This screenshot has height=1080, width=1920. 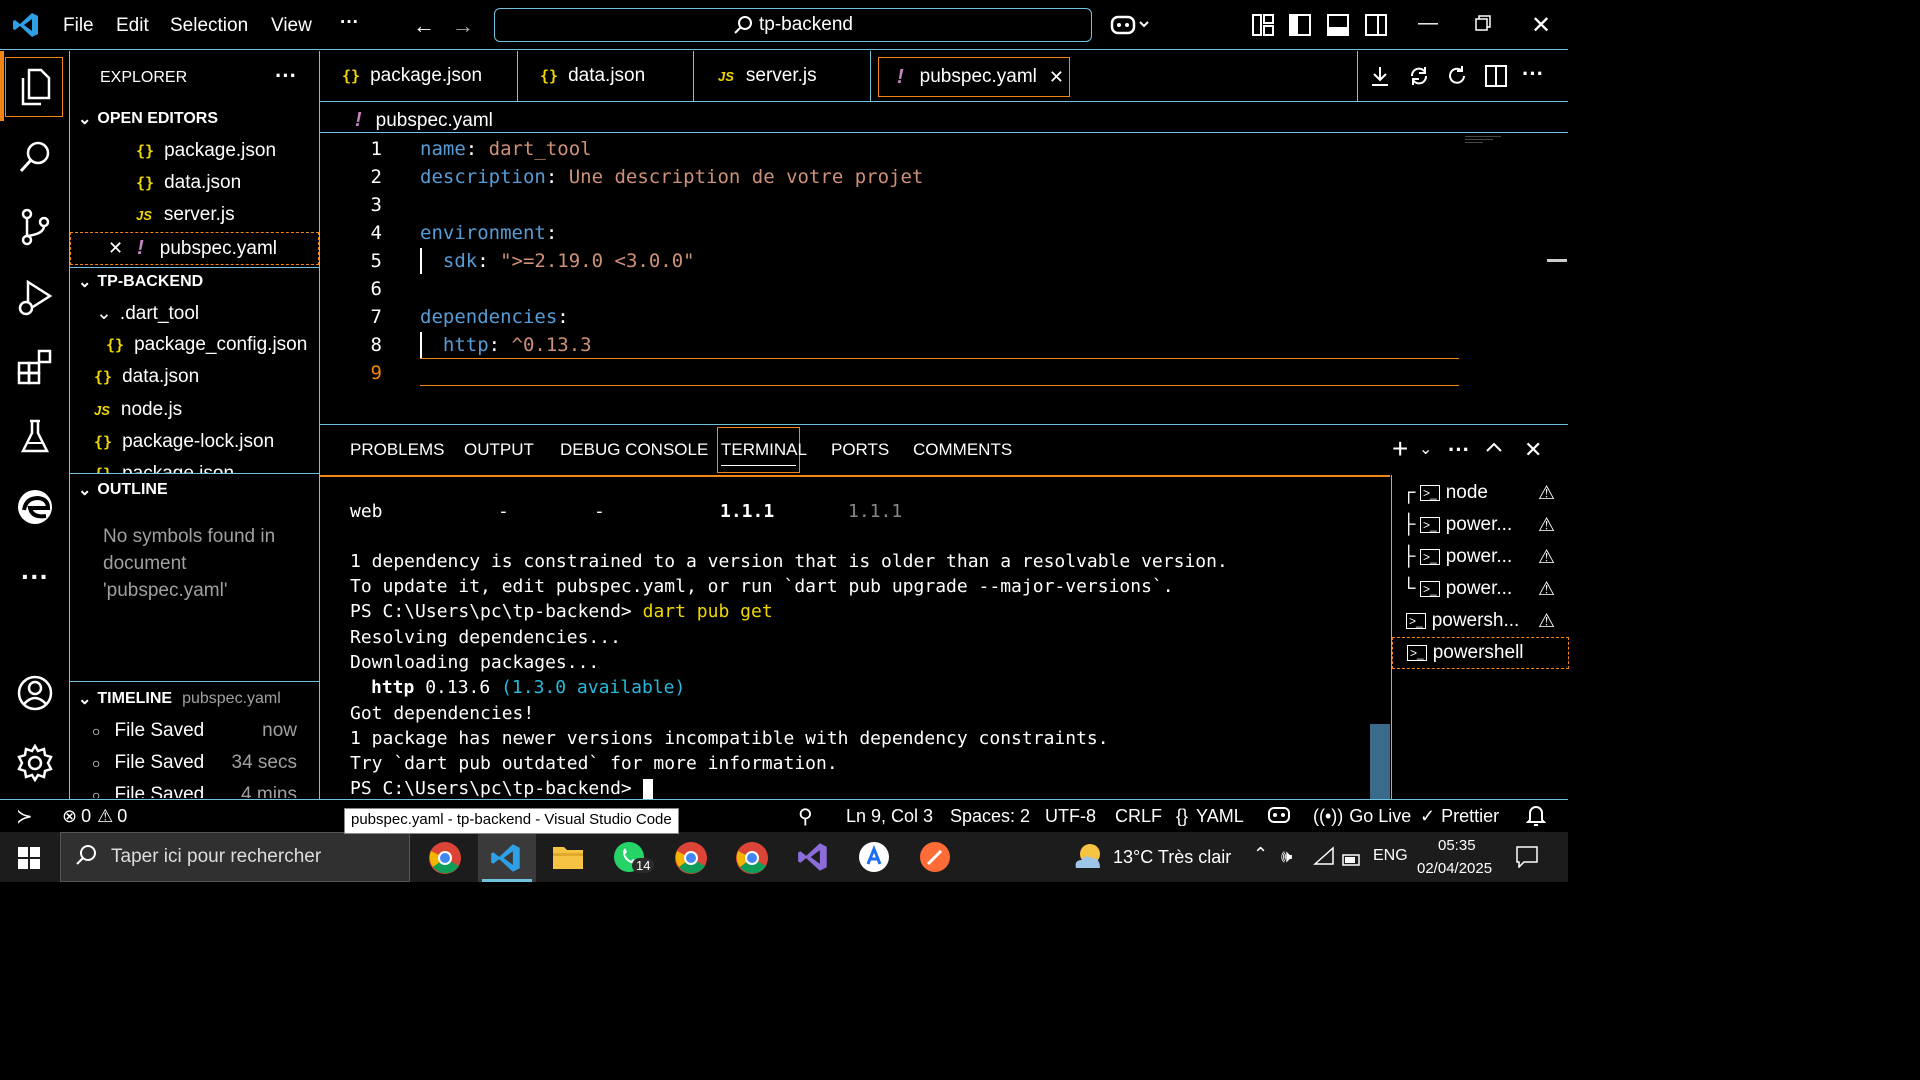 I want to click on editor-more-icon: ···, so click(x=1533, y=74).